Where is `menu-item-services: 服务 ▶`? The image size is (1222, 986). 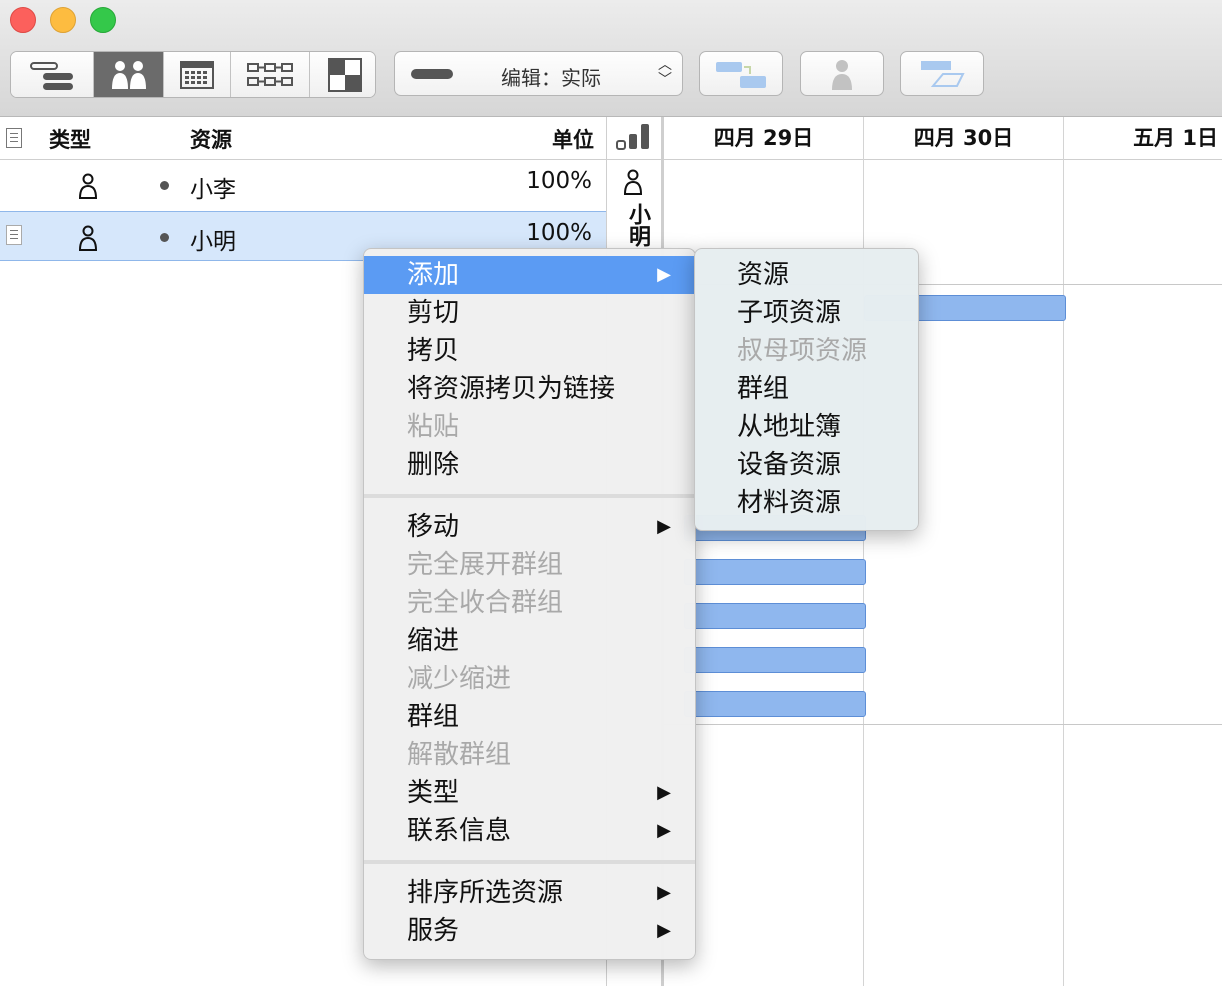
menu-item-services: 服务 ▶ is located at coordinates (529, 931).